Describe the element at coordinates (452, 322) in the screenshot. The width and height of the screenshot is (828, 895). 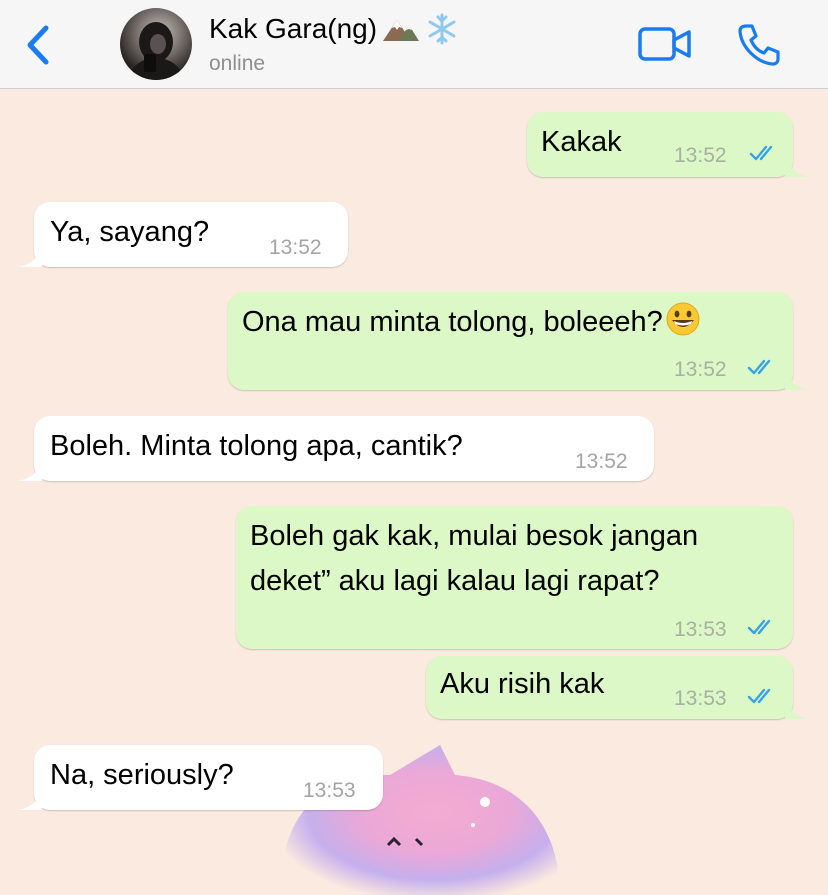
I see `message-text-content: Ona mau minta tolong, boleeeh?` at that location.